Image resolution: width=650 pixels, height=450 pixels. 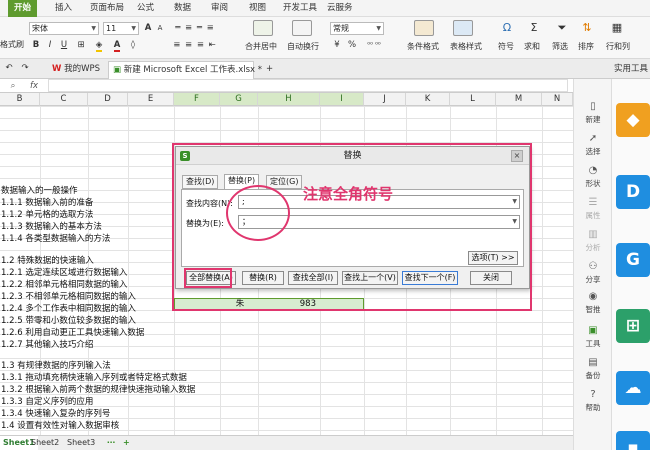 I want to click on menu-tab-data: 数据, so click(x=182, y=8).